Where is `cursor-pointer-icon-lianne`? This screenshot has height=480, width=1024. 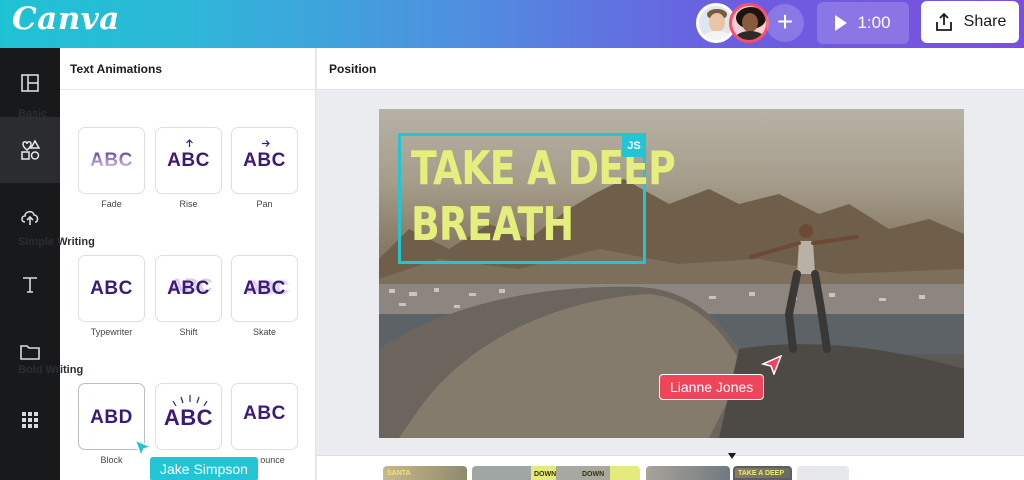
cursor-pointer-icon-lianne is located at coordinates (772, 365).